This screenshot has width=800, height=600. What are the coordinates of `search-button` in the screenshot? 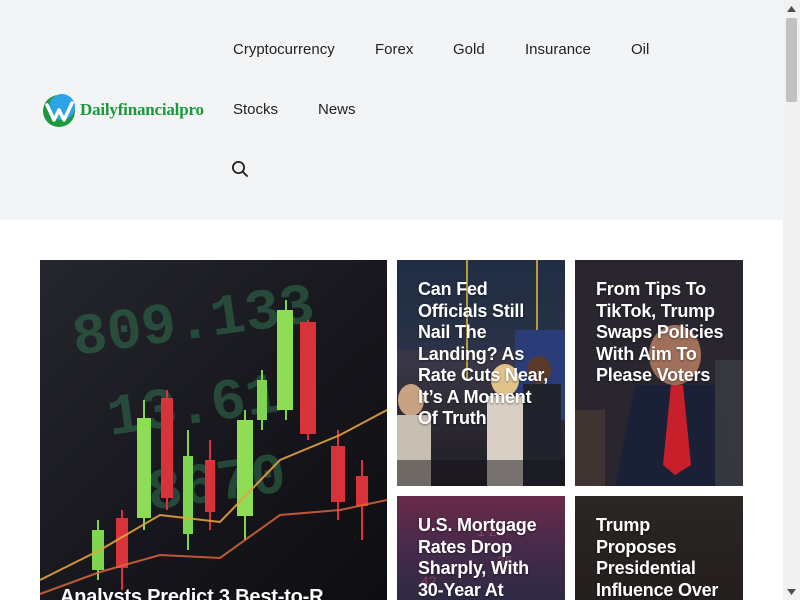 It's located at (240, 169).